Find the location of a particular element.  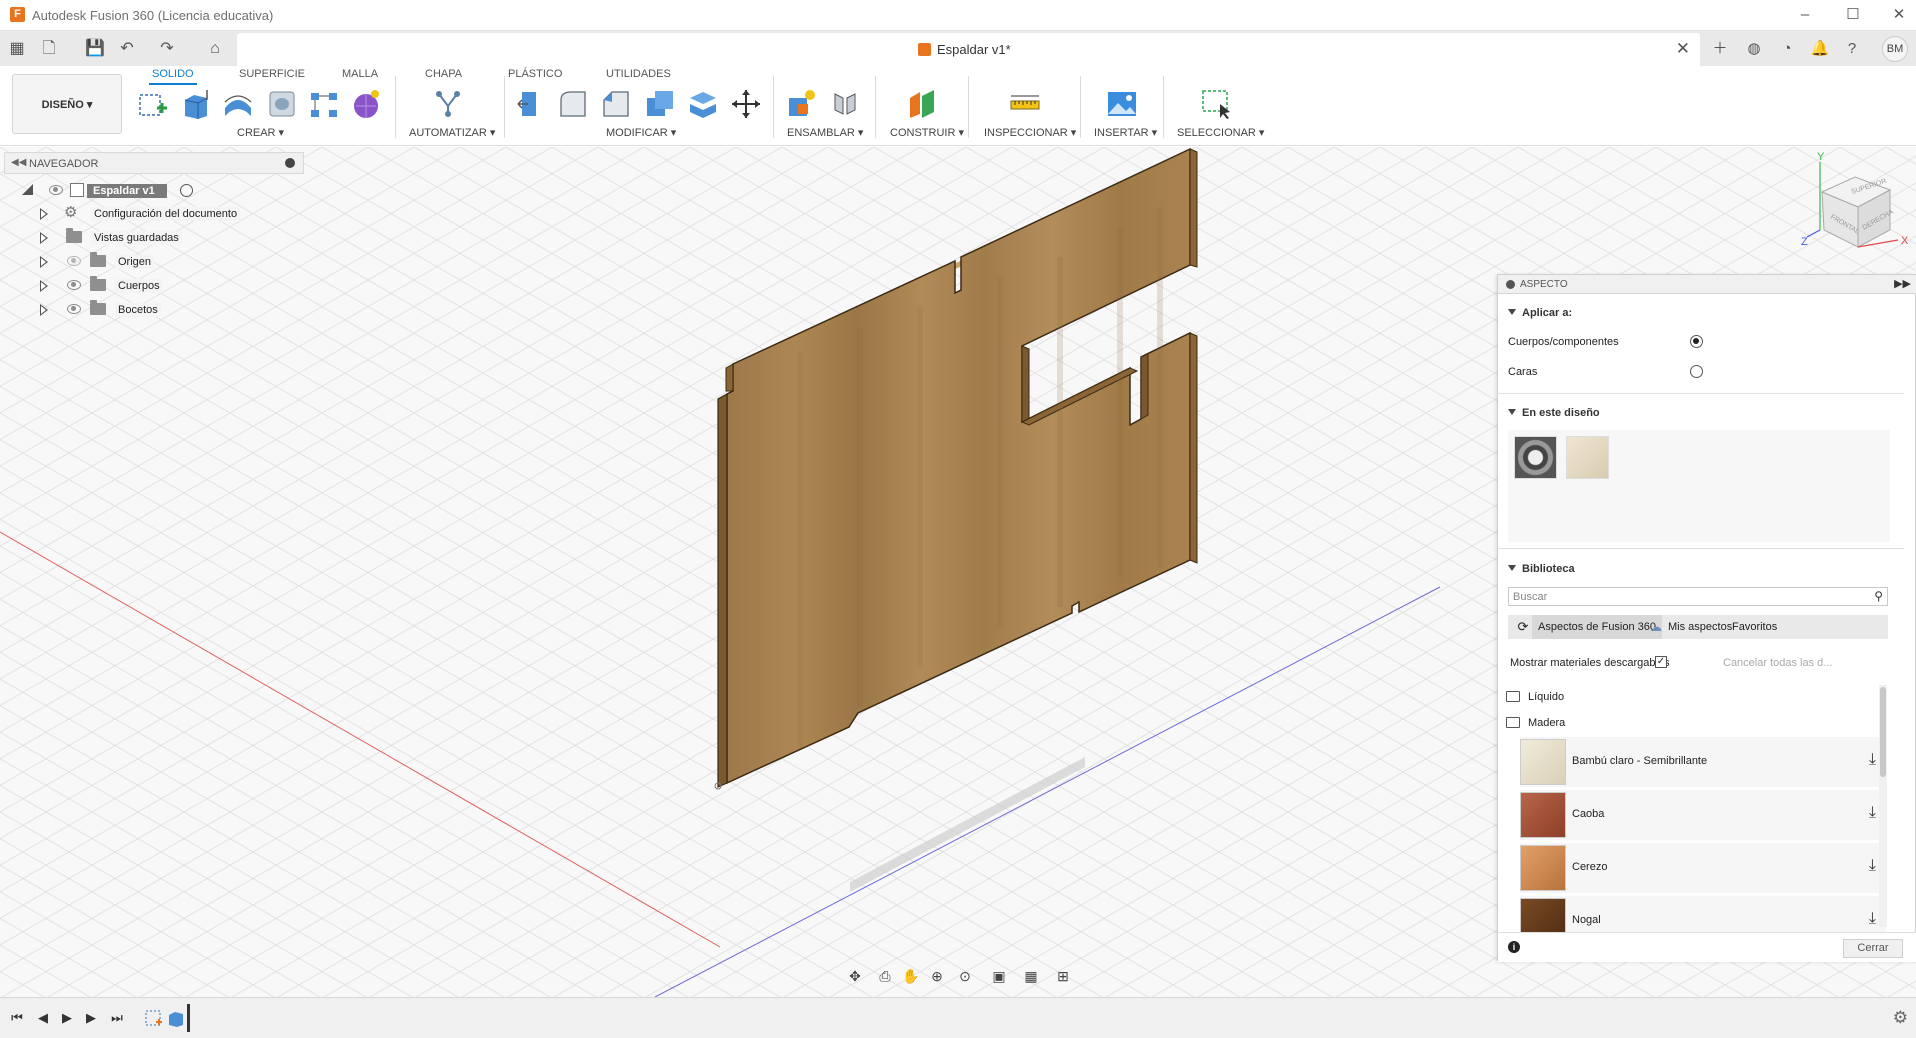

navigator-header: ◀◀ NAVEGADOR is located at coordinates (154, 163).